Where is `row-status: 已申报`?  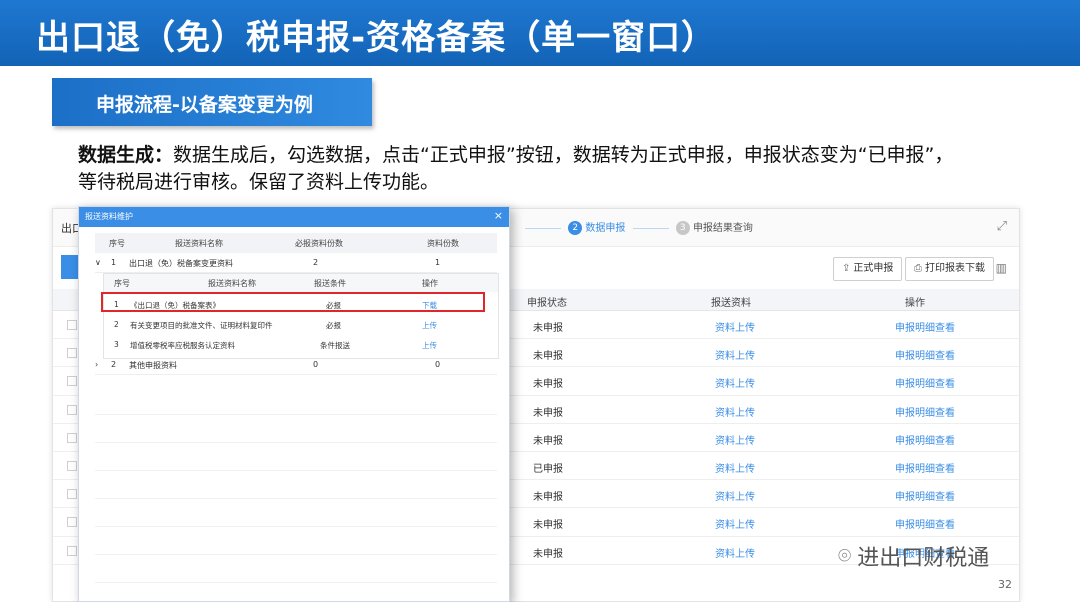
row-status: 已申报 is located at coordinates (548, 469).